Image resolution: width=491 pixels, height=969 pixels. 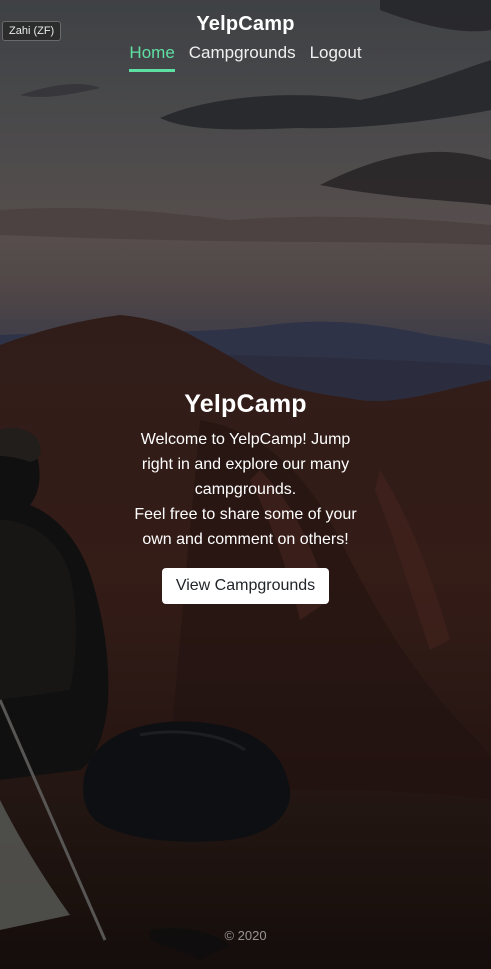 What do you see at coordinates (245, 24) in the screenshot?
I see `brand-logo: YelpCamp` at bounding box center [245, 24].